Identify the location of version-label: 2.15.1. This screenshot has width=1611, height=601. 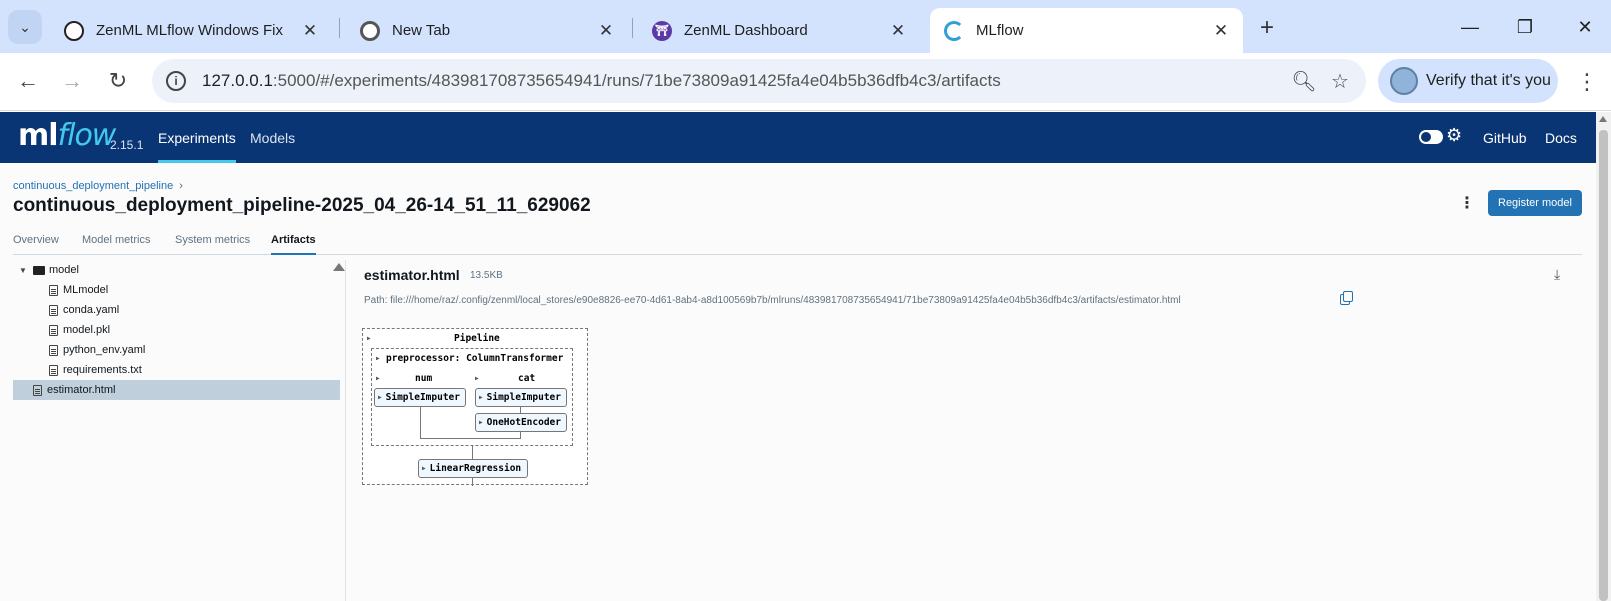
(127, 145).